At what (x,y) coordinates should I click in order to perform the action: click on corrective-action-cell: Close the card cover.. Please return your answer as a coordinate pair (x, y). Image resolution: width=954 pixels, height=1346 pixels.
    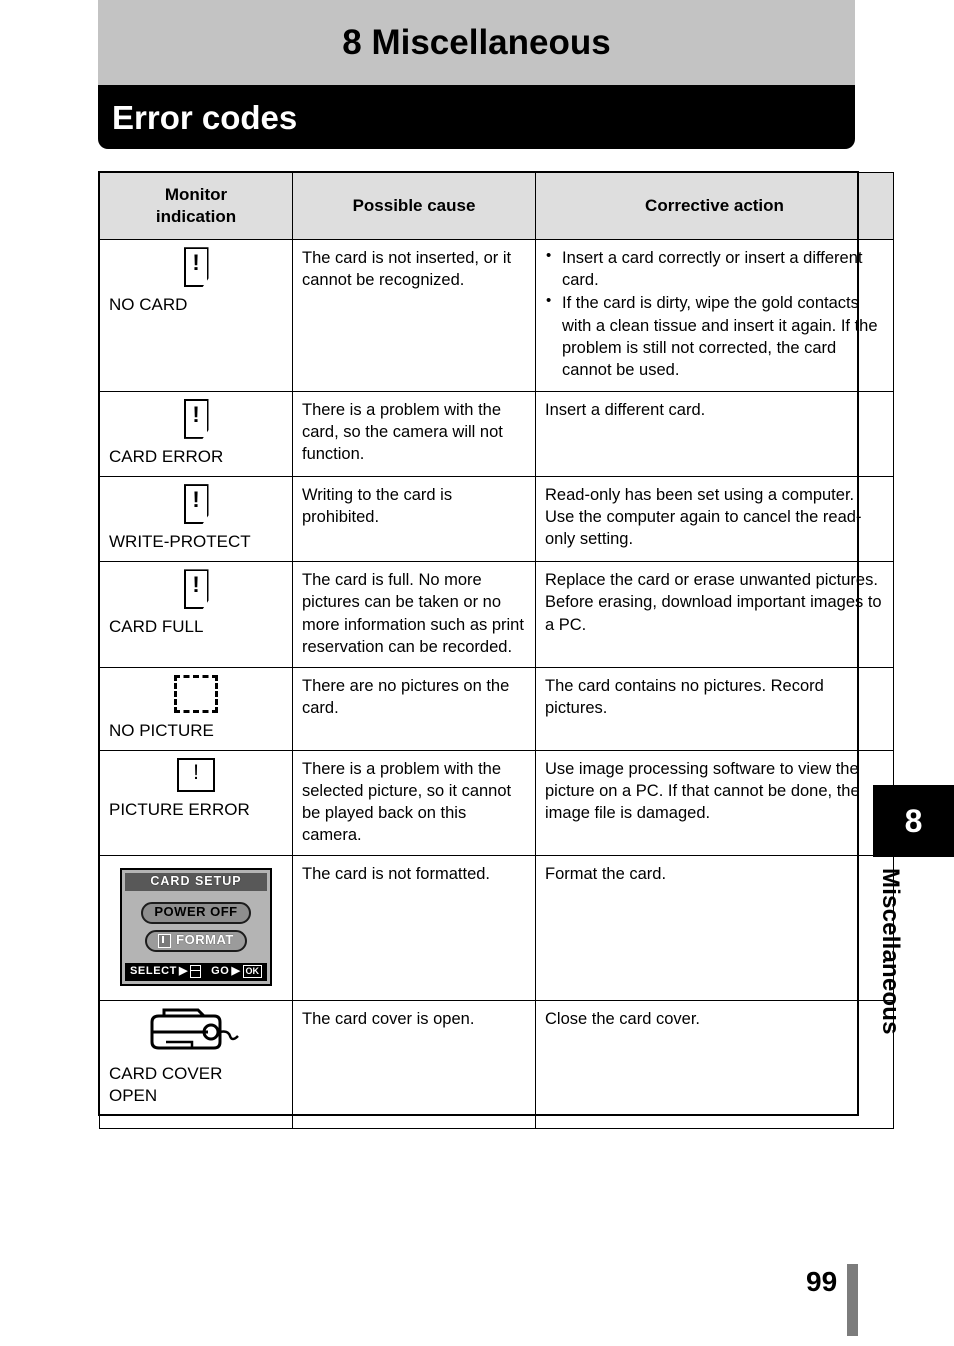
    Looking at the image, I should click on (714, 1064).